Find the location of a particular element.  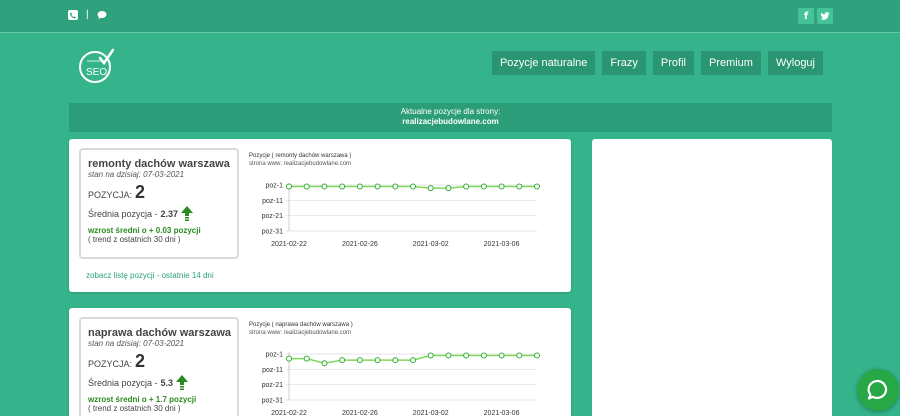

keyword-title: naprawa dachów warszawa is located at coordinates (160, 333).